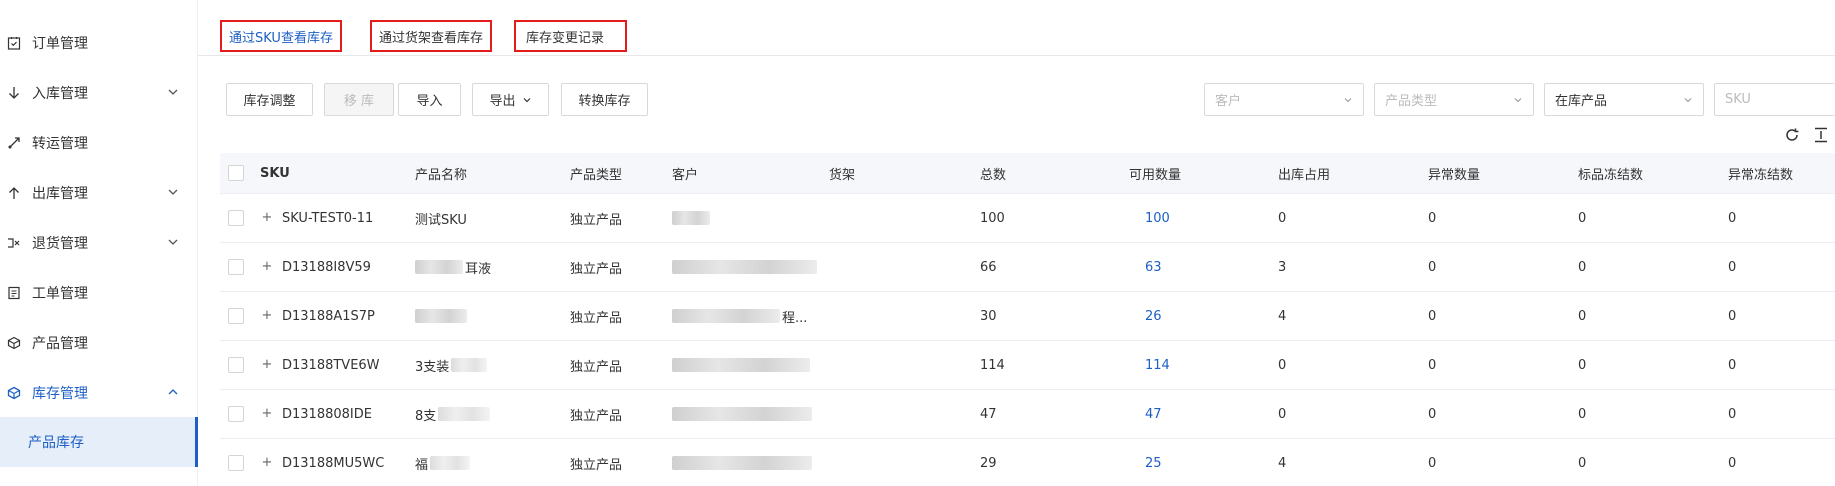  I want to click on button-label: 导入, so click(429, 101).